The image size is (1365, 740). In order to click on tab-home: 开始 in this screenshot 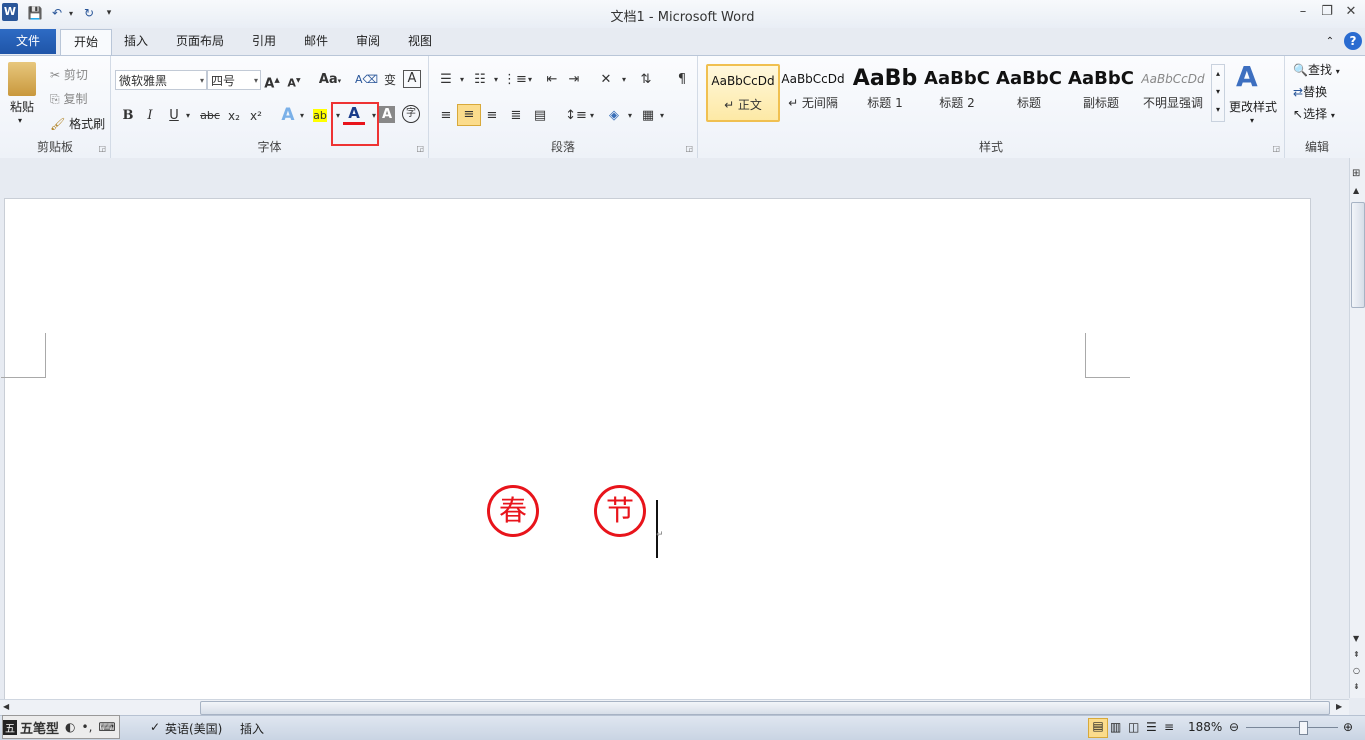, I will do `click(86, 42)`.